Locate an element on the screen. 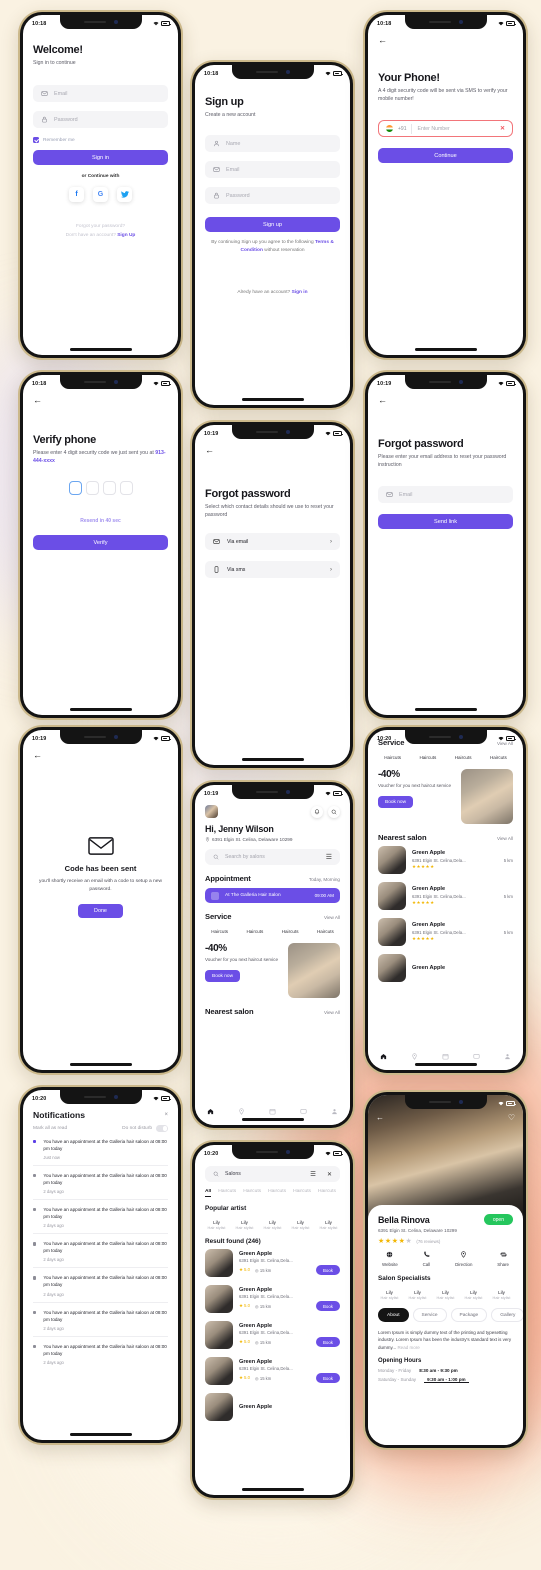 This screenshot has width=541, height=1570. read-more-link: Read more is located at coordinates (408, 1347).